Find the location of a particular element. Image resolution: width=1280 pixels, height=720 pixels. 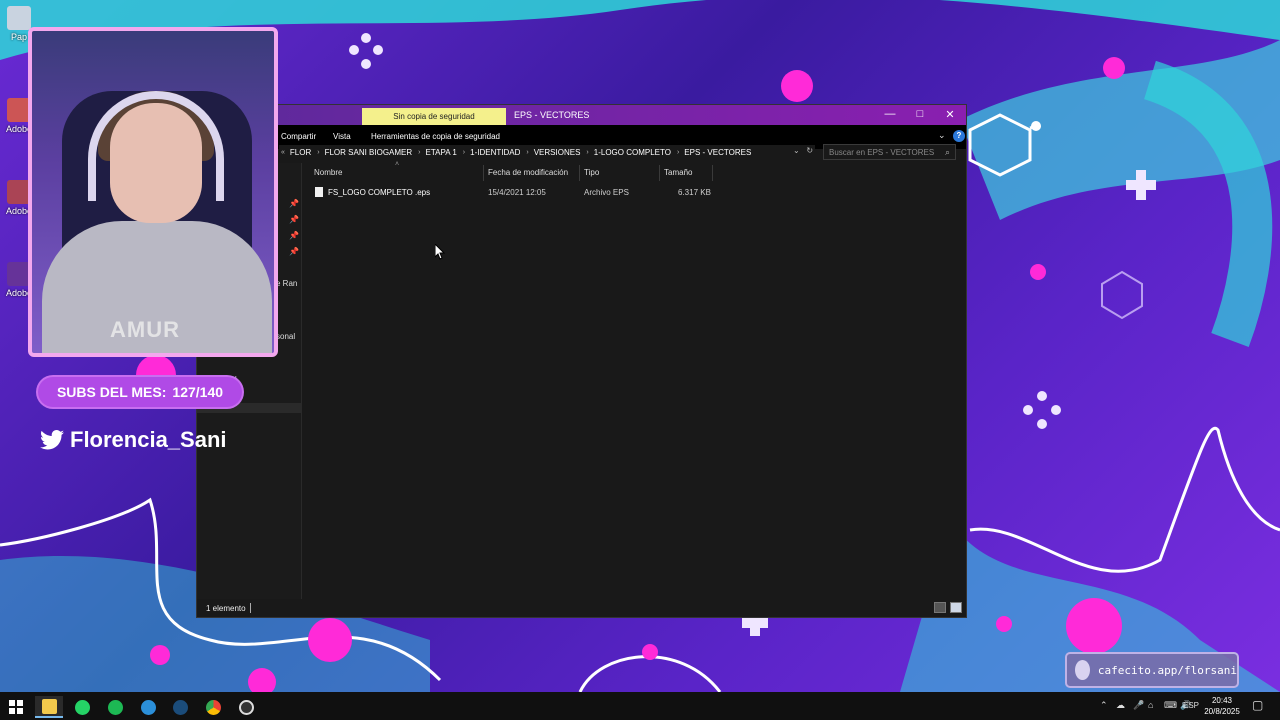

taskbar-file-explorer is located at coordinates (49, 707).